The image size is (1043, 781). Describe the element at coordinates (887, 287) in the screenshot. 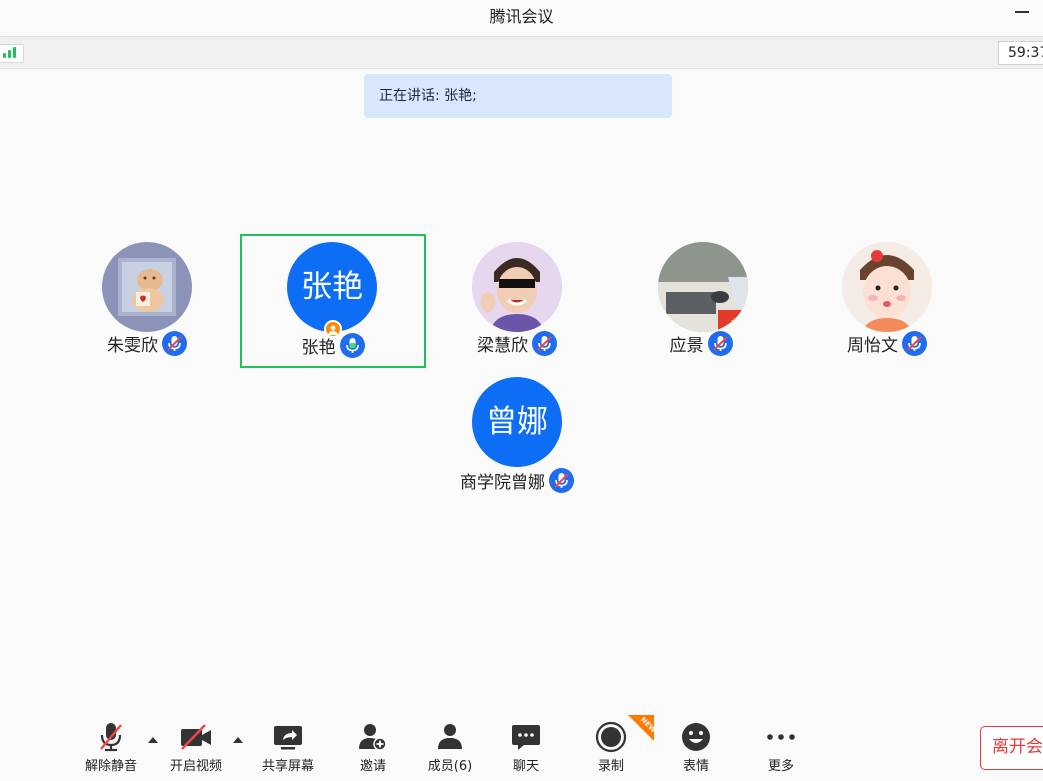

I see `baby-photo-icon` at that location.